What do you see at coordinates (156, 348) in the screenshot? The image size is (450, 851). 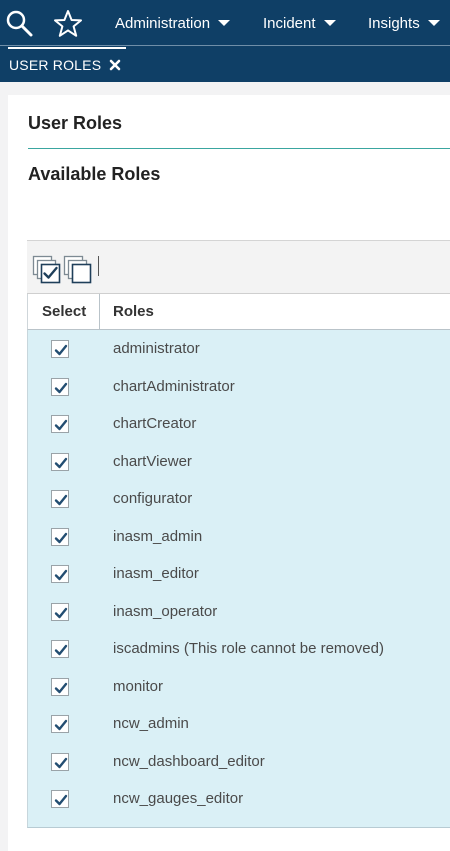 I see `role-name: administrator` at bounding box center [156, 348].